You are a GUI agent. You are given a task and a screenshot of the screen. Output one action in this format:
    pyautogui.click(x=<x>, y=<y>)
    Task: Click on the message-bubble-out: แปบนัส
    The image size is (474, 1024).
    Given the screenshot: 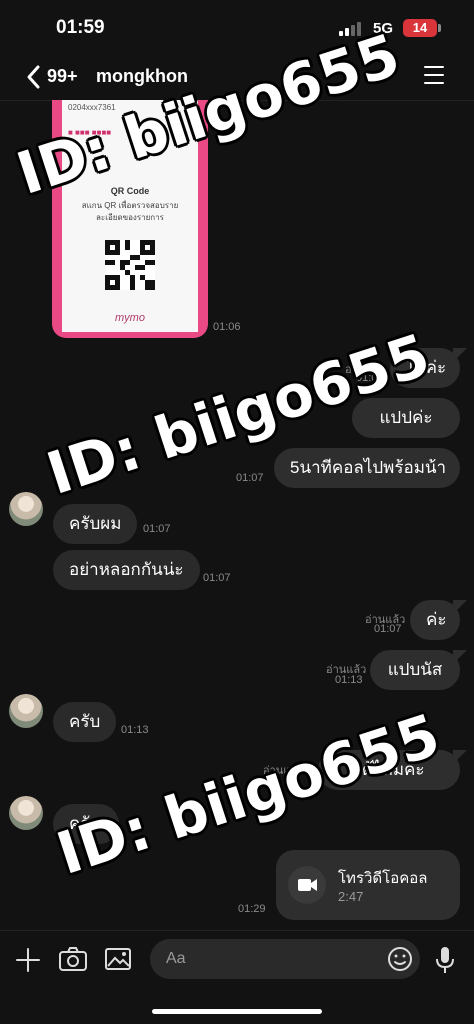 What is the action you would take?
    pyautogui.click(x=418, y=670)
    